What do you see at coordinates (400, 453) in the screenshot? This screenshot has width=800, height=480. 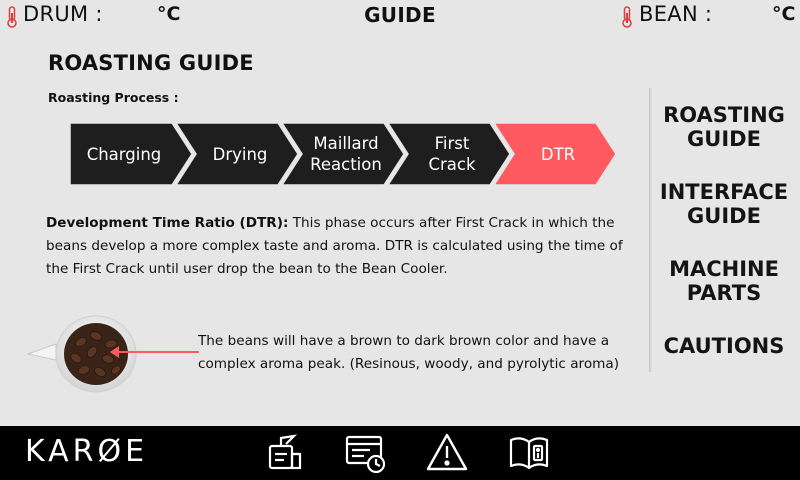 I see `bottom-bar: KARØE` at bounding box center [400, 453].